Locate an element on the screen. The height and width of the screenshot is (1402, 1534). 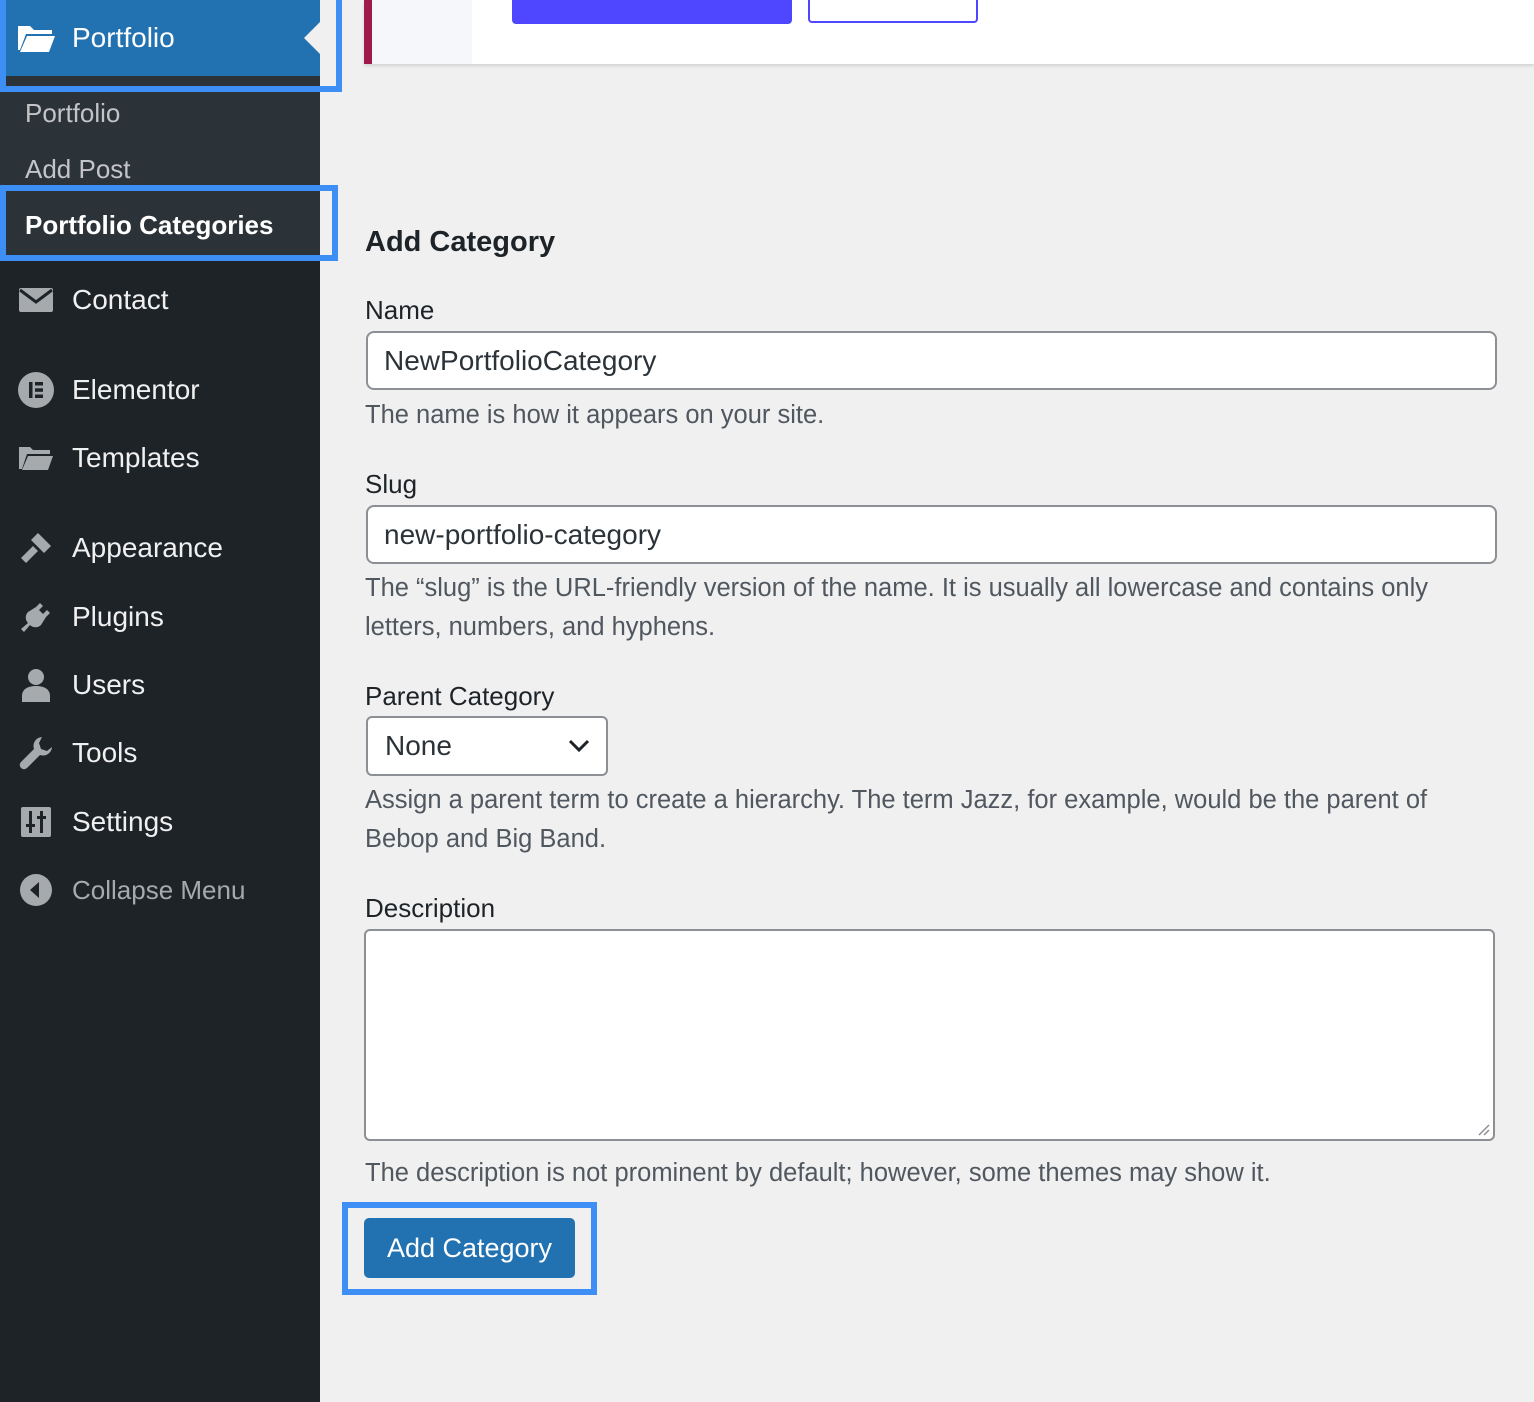
elementor-icon is located at coordinates (36, 390).